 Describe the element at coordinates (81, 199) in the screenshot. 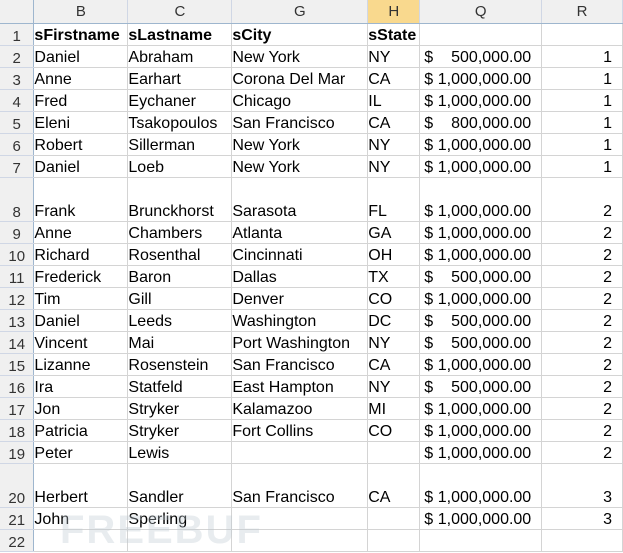

I see `cell-first-name: Frank` at that location.